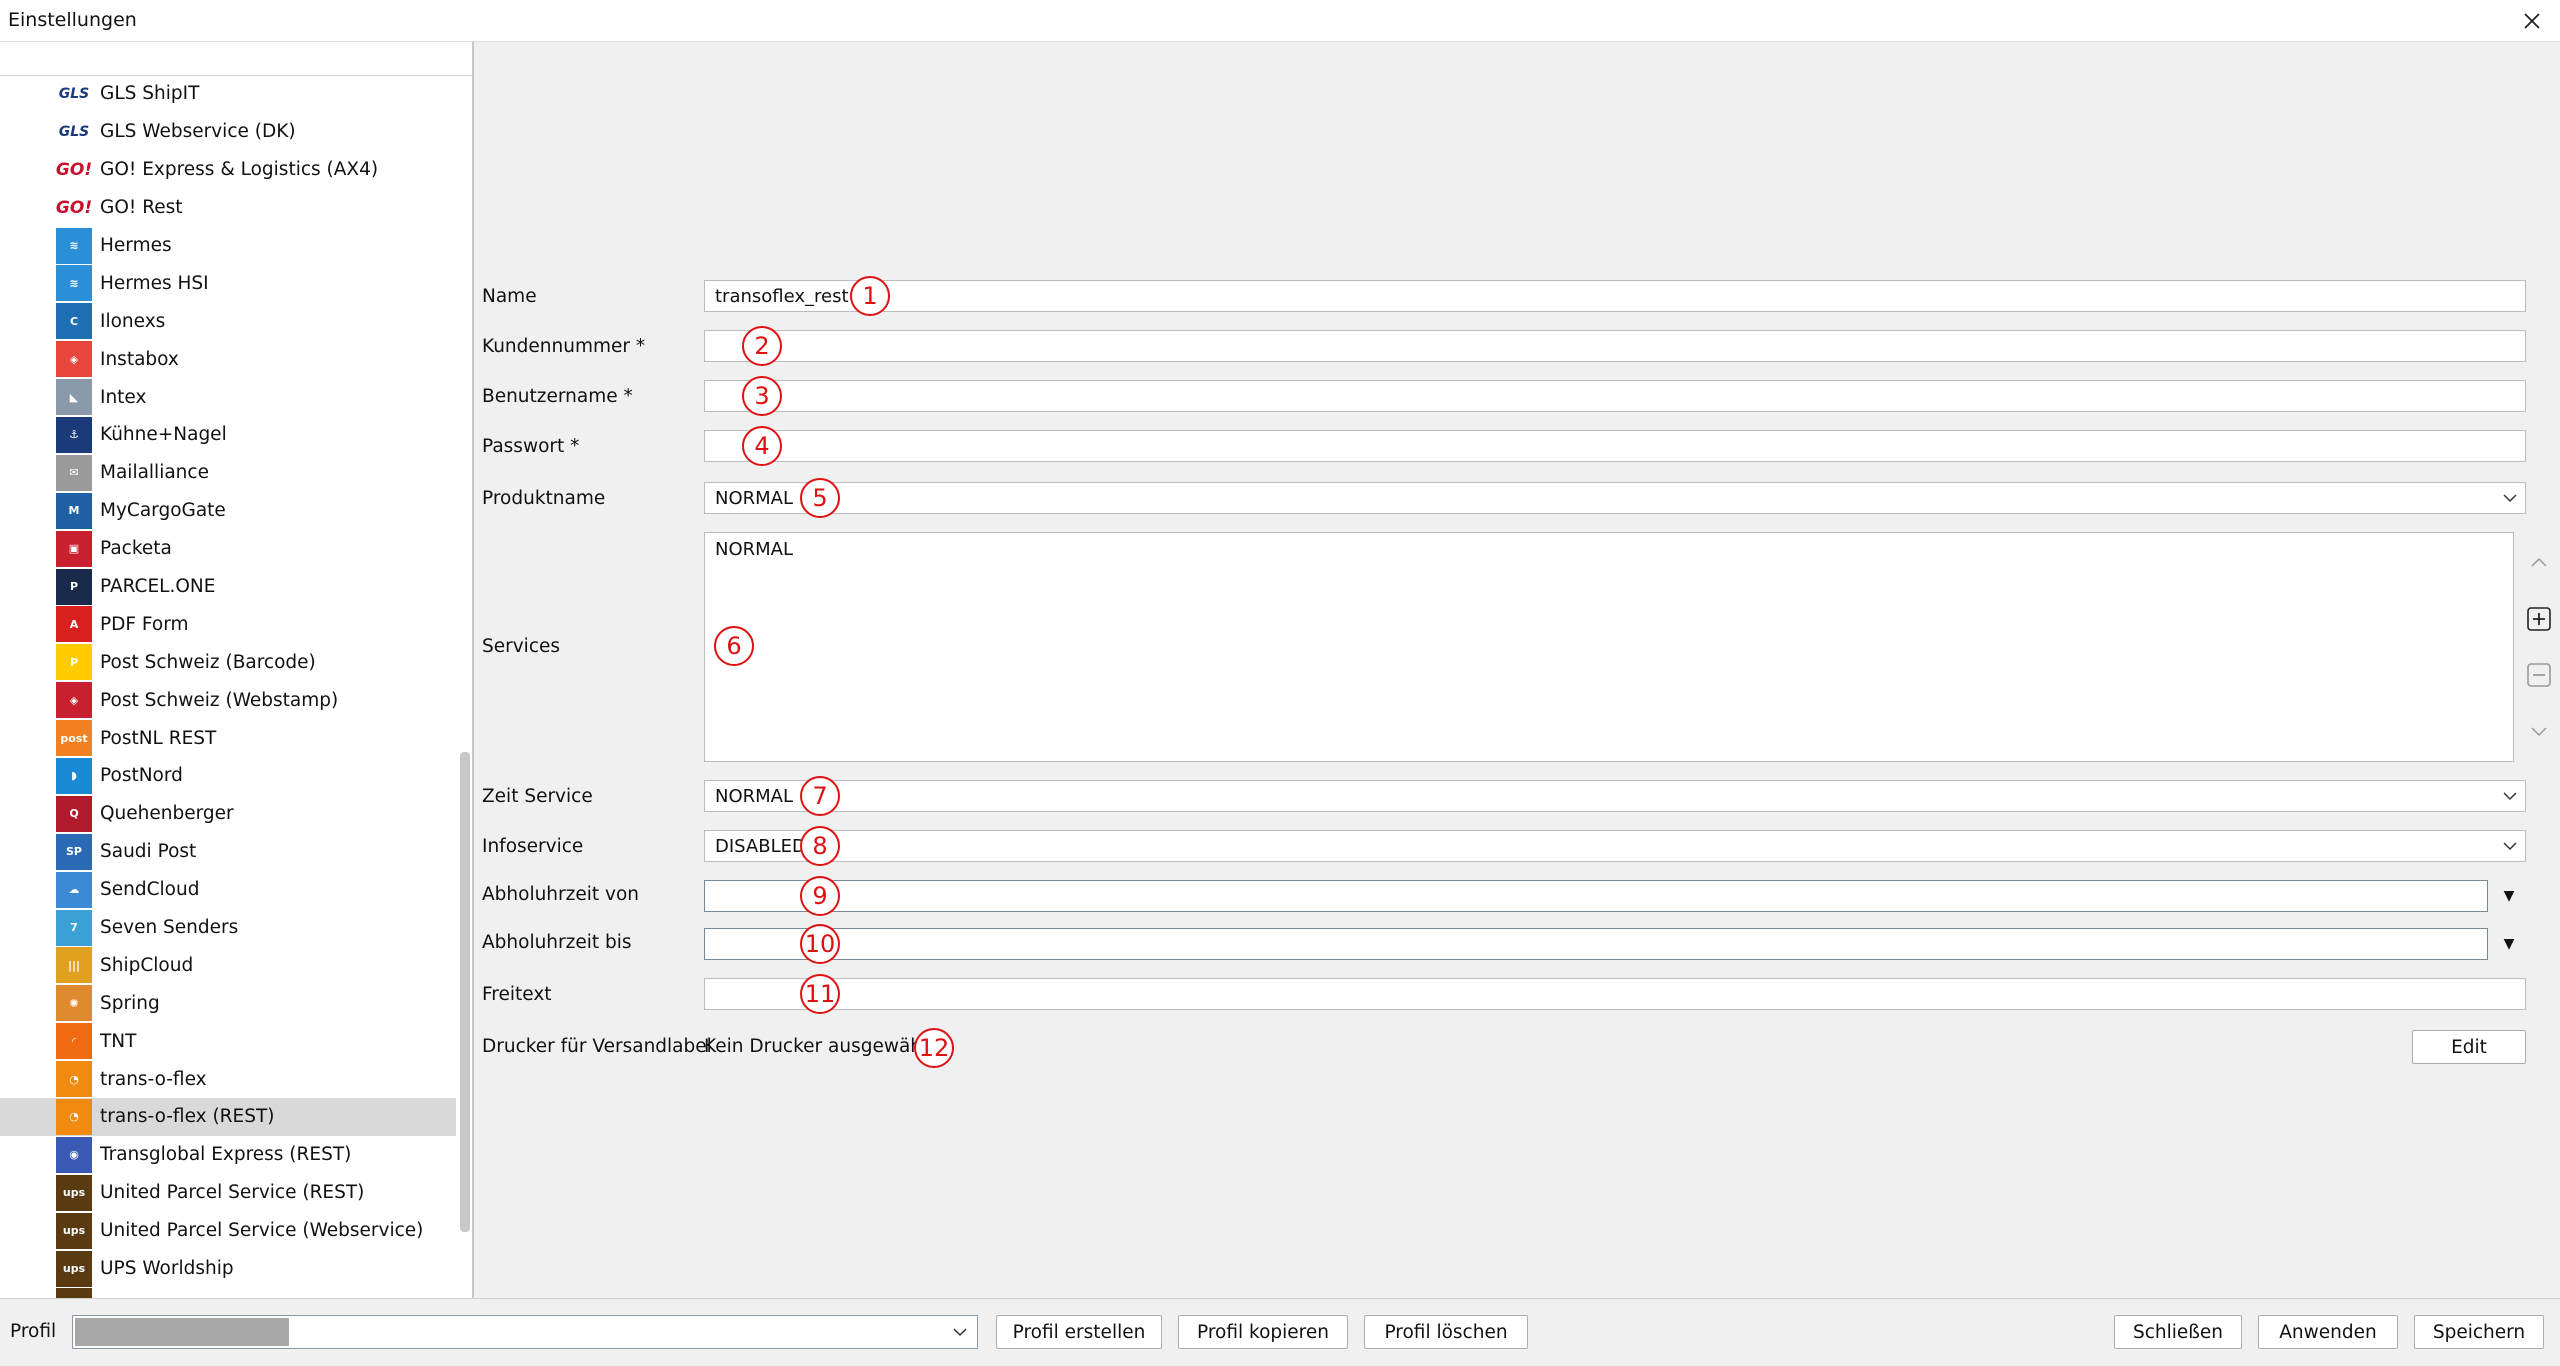 Image resolution: width=2560 pixels, height=1366 pixels. Describe the element at coordinates (74, 397) in the screenshot. I see `intex-logo-icon: ◣` at that location.